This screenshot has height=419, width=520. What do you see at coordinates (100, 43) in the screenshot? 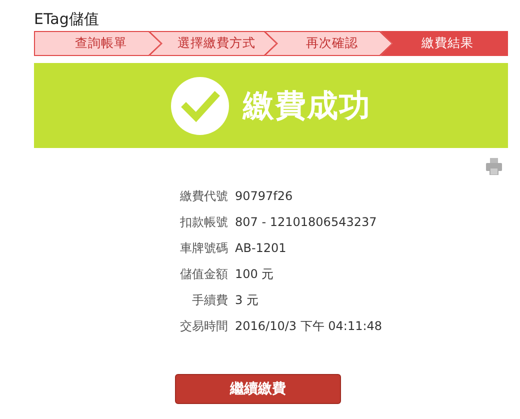
I see `step-label: 查詢帳單` at bounding box center [100, 43].